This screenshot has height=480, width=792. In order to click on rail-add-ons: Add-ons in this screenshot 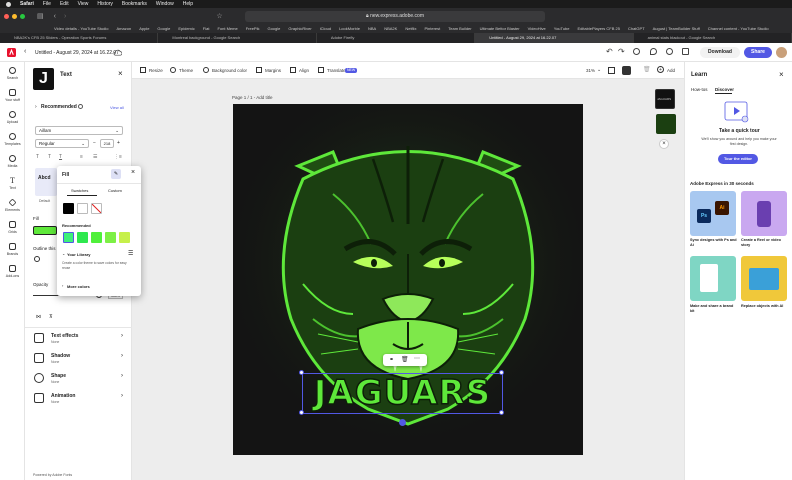, I will do `click(12, 271)`.